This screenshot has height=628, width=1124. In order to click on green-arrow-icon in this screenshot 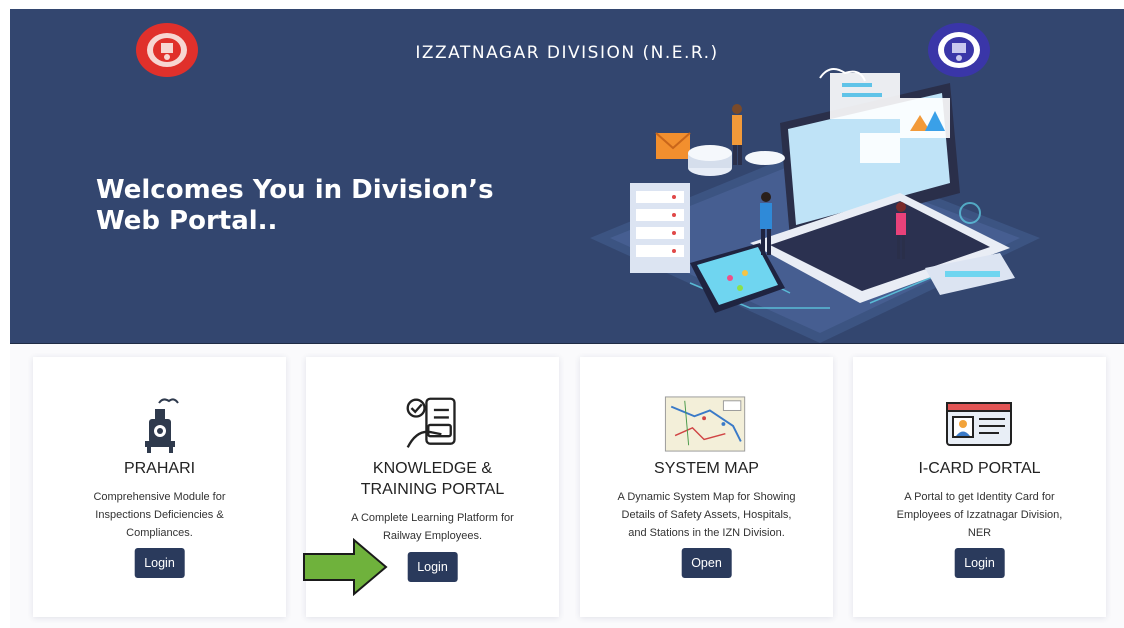, I will do `click(345, 567)`.